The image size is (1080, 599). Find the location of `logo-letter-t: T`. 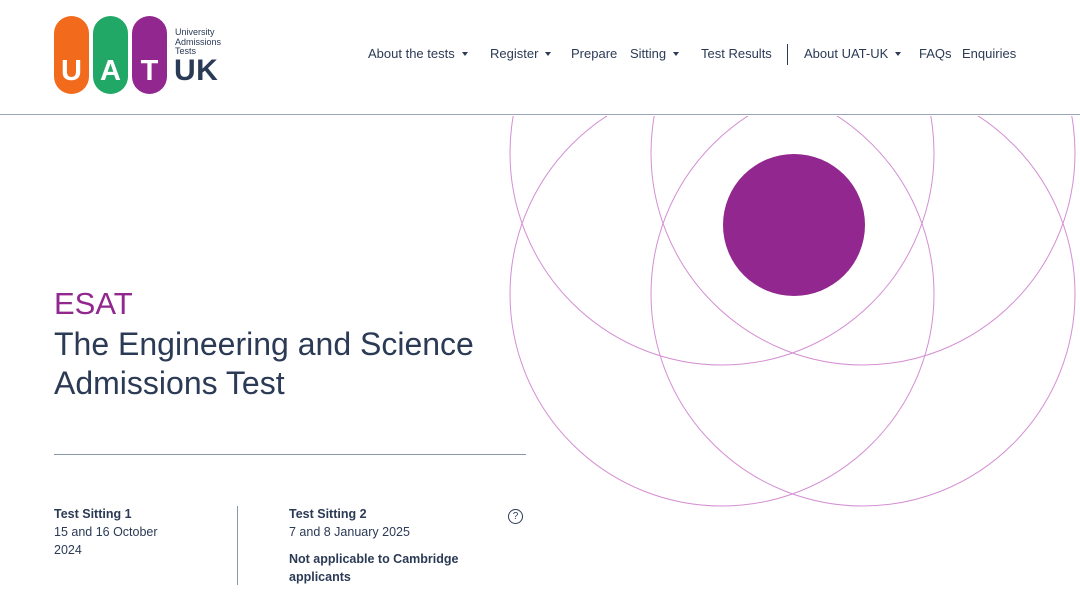

logo-letter-t: T is located at coordinates (149, 55).